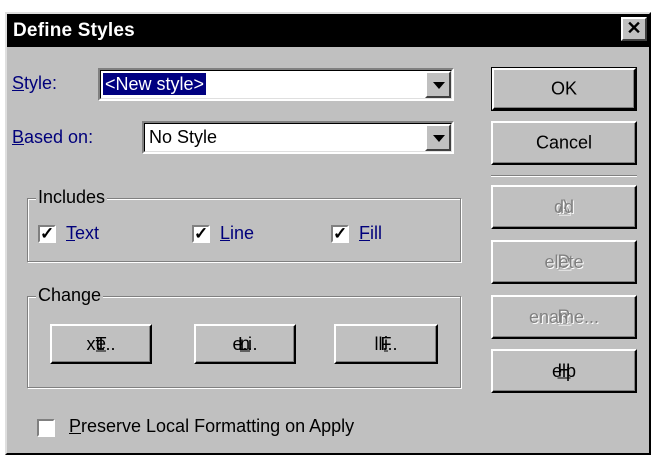  I want to click on fill-checkbox: ✓, so click(340, 234).